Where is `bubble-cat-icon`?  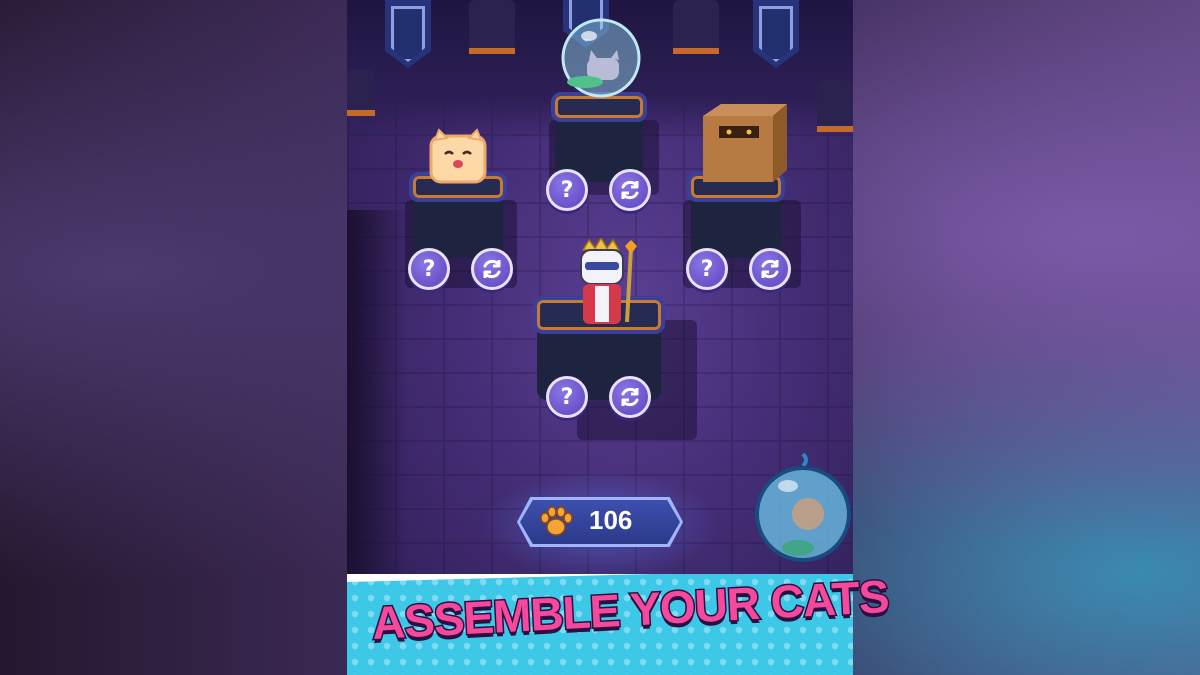 bubble-cat-icon is located at coordinates (601, 58).